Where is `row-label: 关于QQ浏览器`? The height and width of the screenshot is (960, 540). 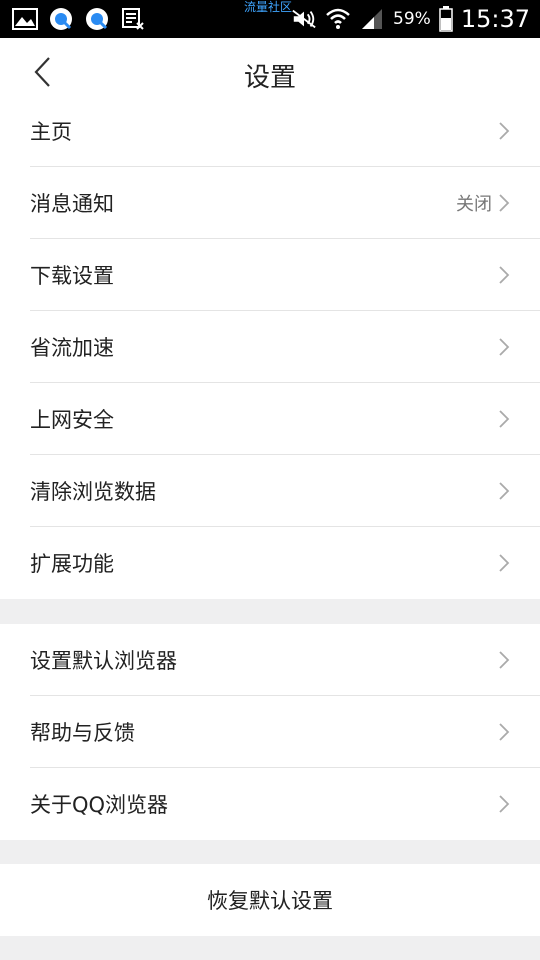 row-label: 关于QQ浏览器 is located at coordinates (99, 805).